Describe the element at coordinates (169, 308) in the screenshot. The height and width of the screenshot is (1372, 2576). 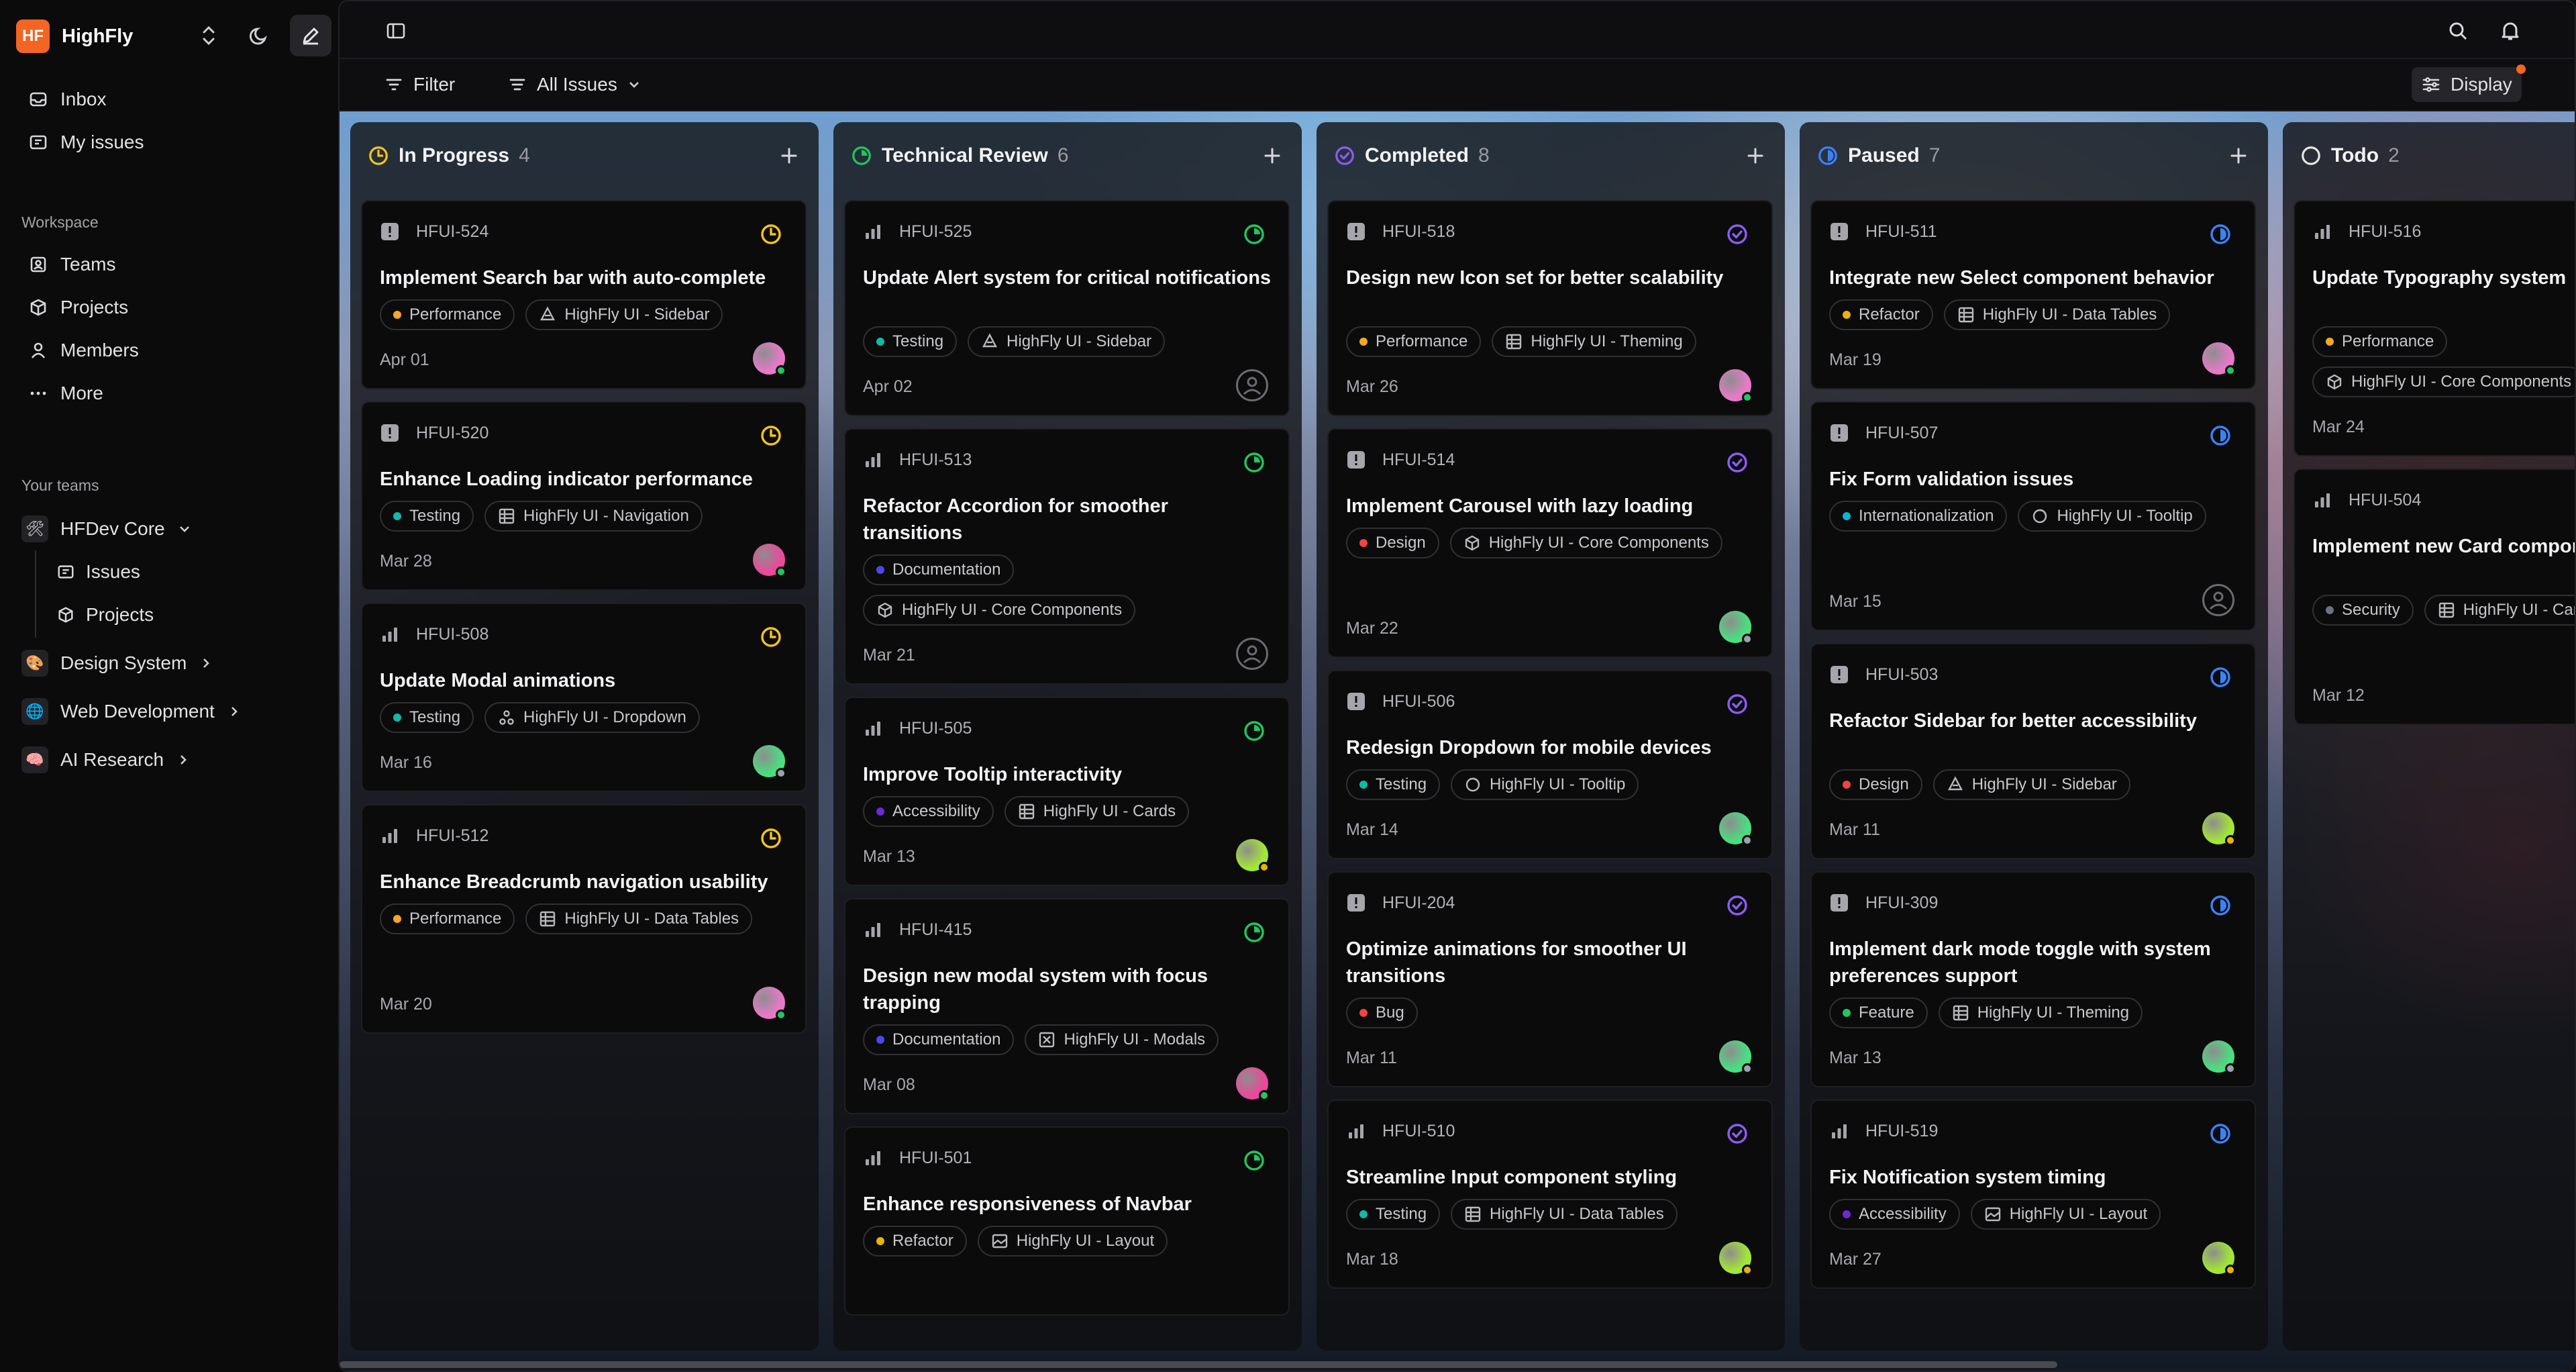
I see `nav-projects: Projects` at that location.